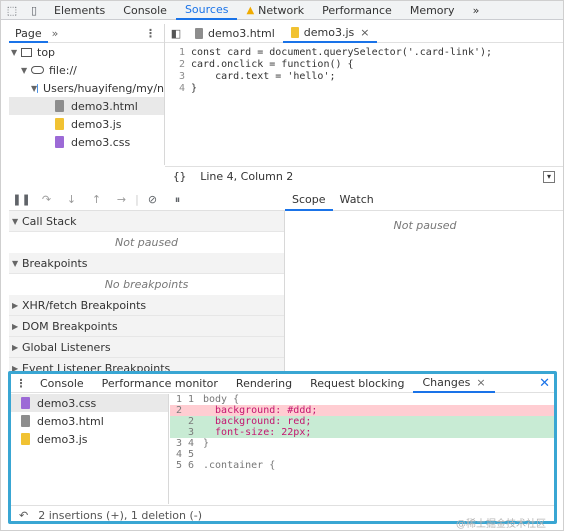  What do you see at coordinates (221, 399) in the screenshot?
I see `diff-text: body {` at bounding box center [221, 399].